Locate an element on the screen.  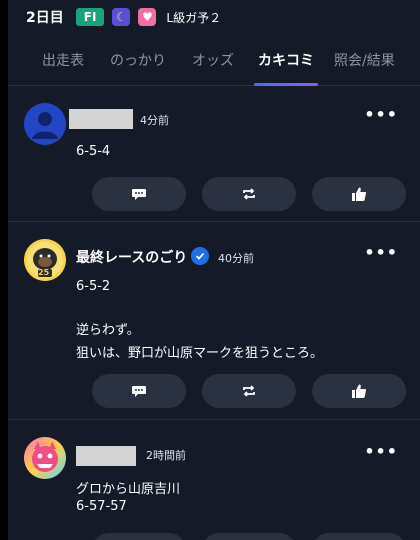
post-text: 逆らわず。 is located at coordinates (108, 330).